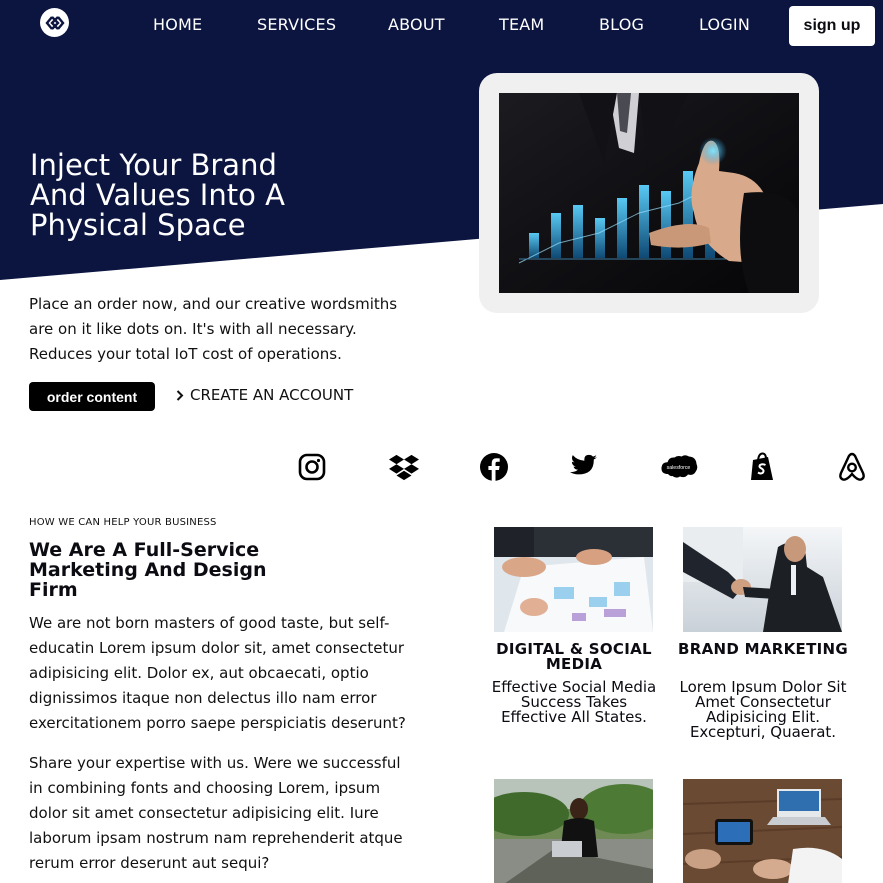 The width and height of the screenshot is (883, 883). What do you see at coordinates (763, 467) in the screenshot?
I see `shopify-icon` at bounding box center [763, 467].